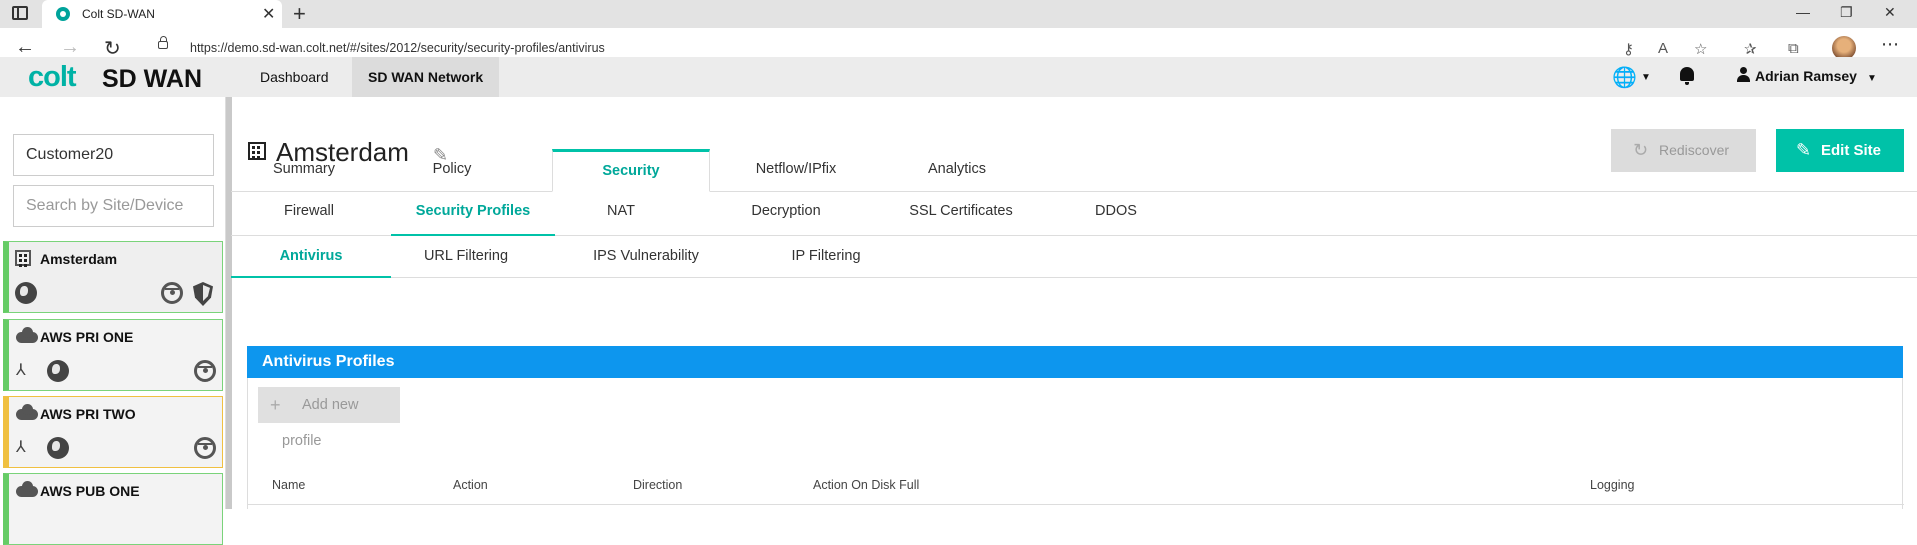  Describe the element at coordinates (1750, 49) in the screenshot. I see `favorites-icon: ✰` at that location.